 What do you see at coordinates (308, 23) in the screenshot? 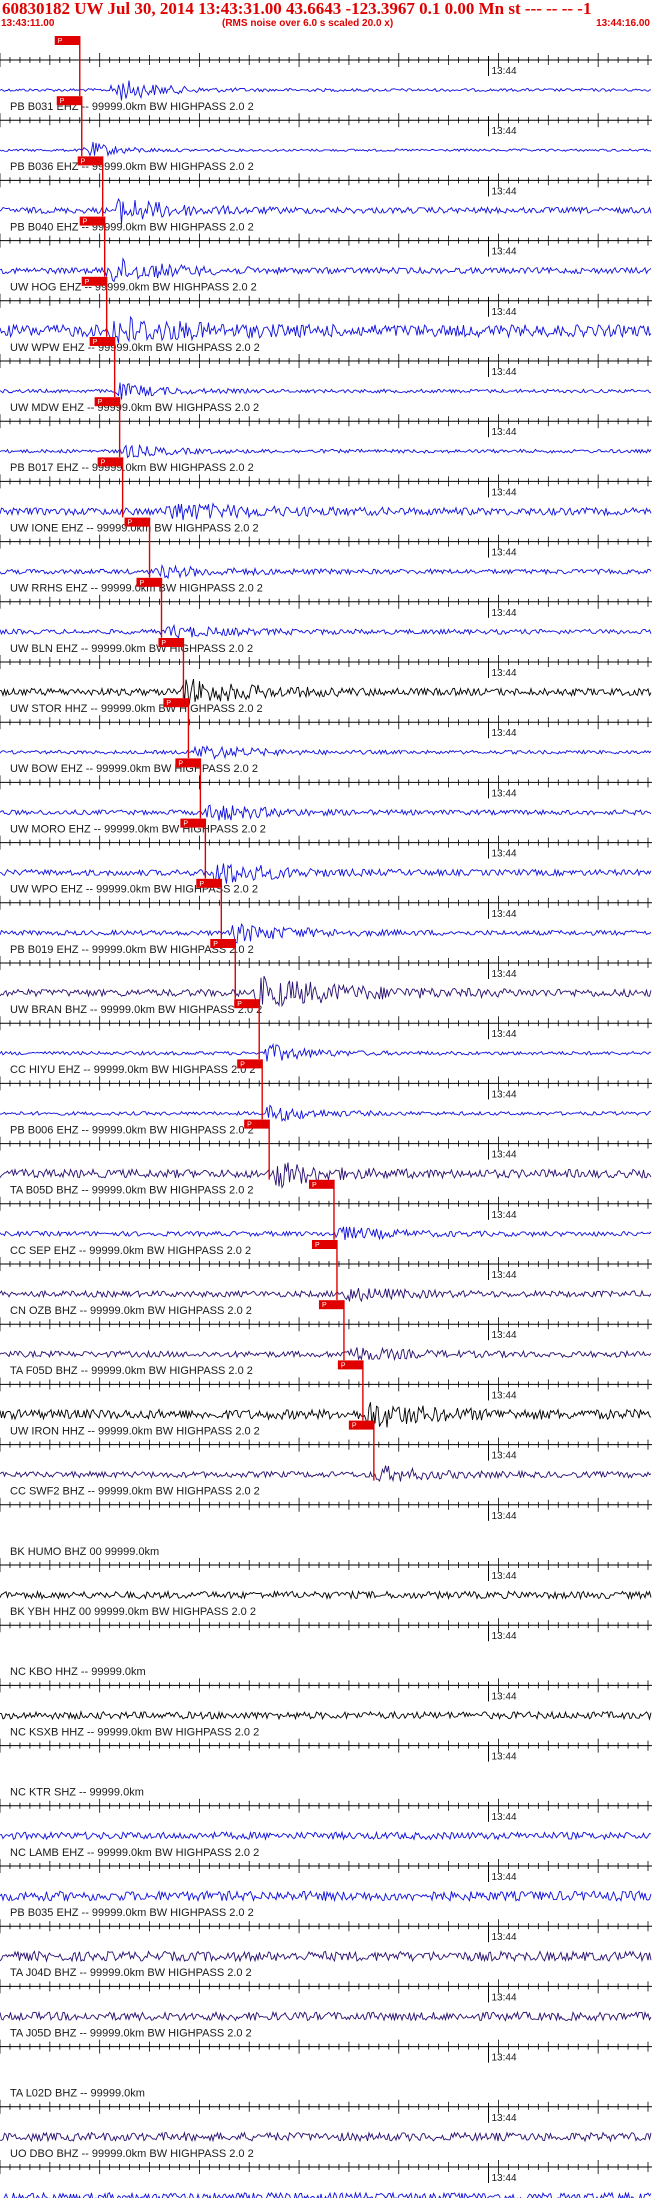
I see `rms-note: (RMS noise over 6.0 s scaled 20.0 x)` at bounding box center [308, 23].